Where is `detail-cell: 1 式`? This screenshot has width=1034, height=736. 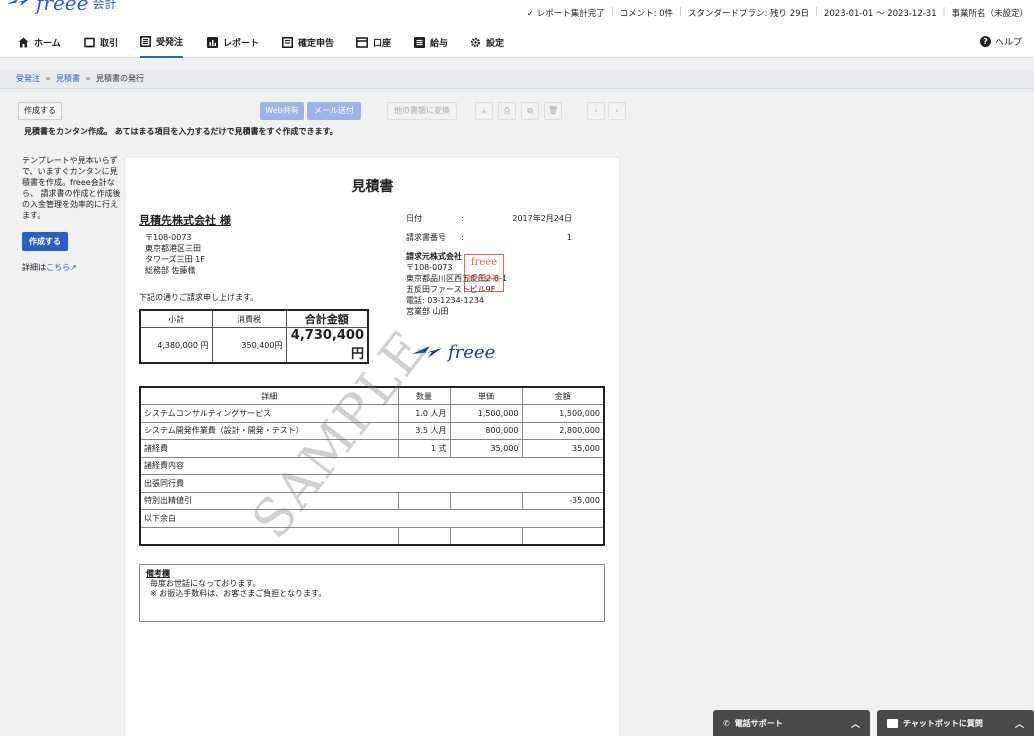 detail-cell: 1 式 is located at coordinates (424, 448).